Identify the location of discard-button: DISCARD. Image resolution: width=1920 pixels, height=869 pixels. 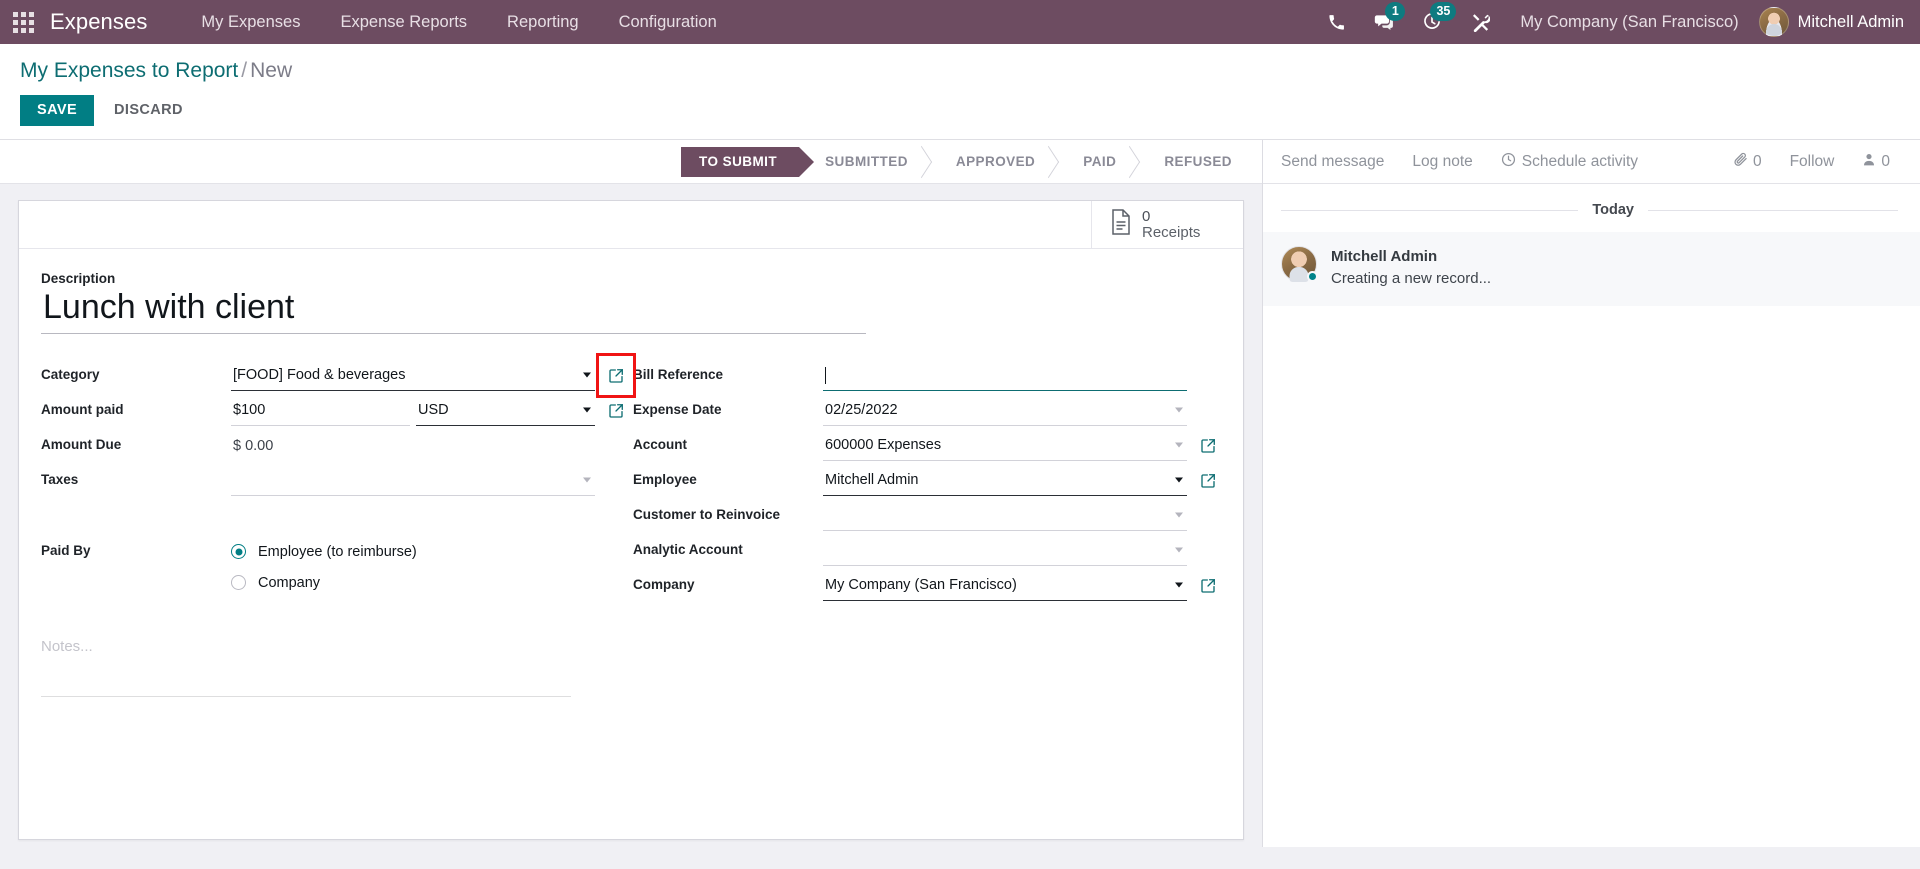
(148, 110).